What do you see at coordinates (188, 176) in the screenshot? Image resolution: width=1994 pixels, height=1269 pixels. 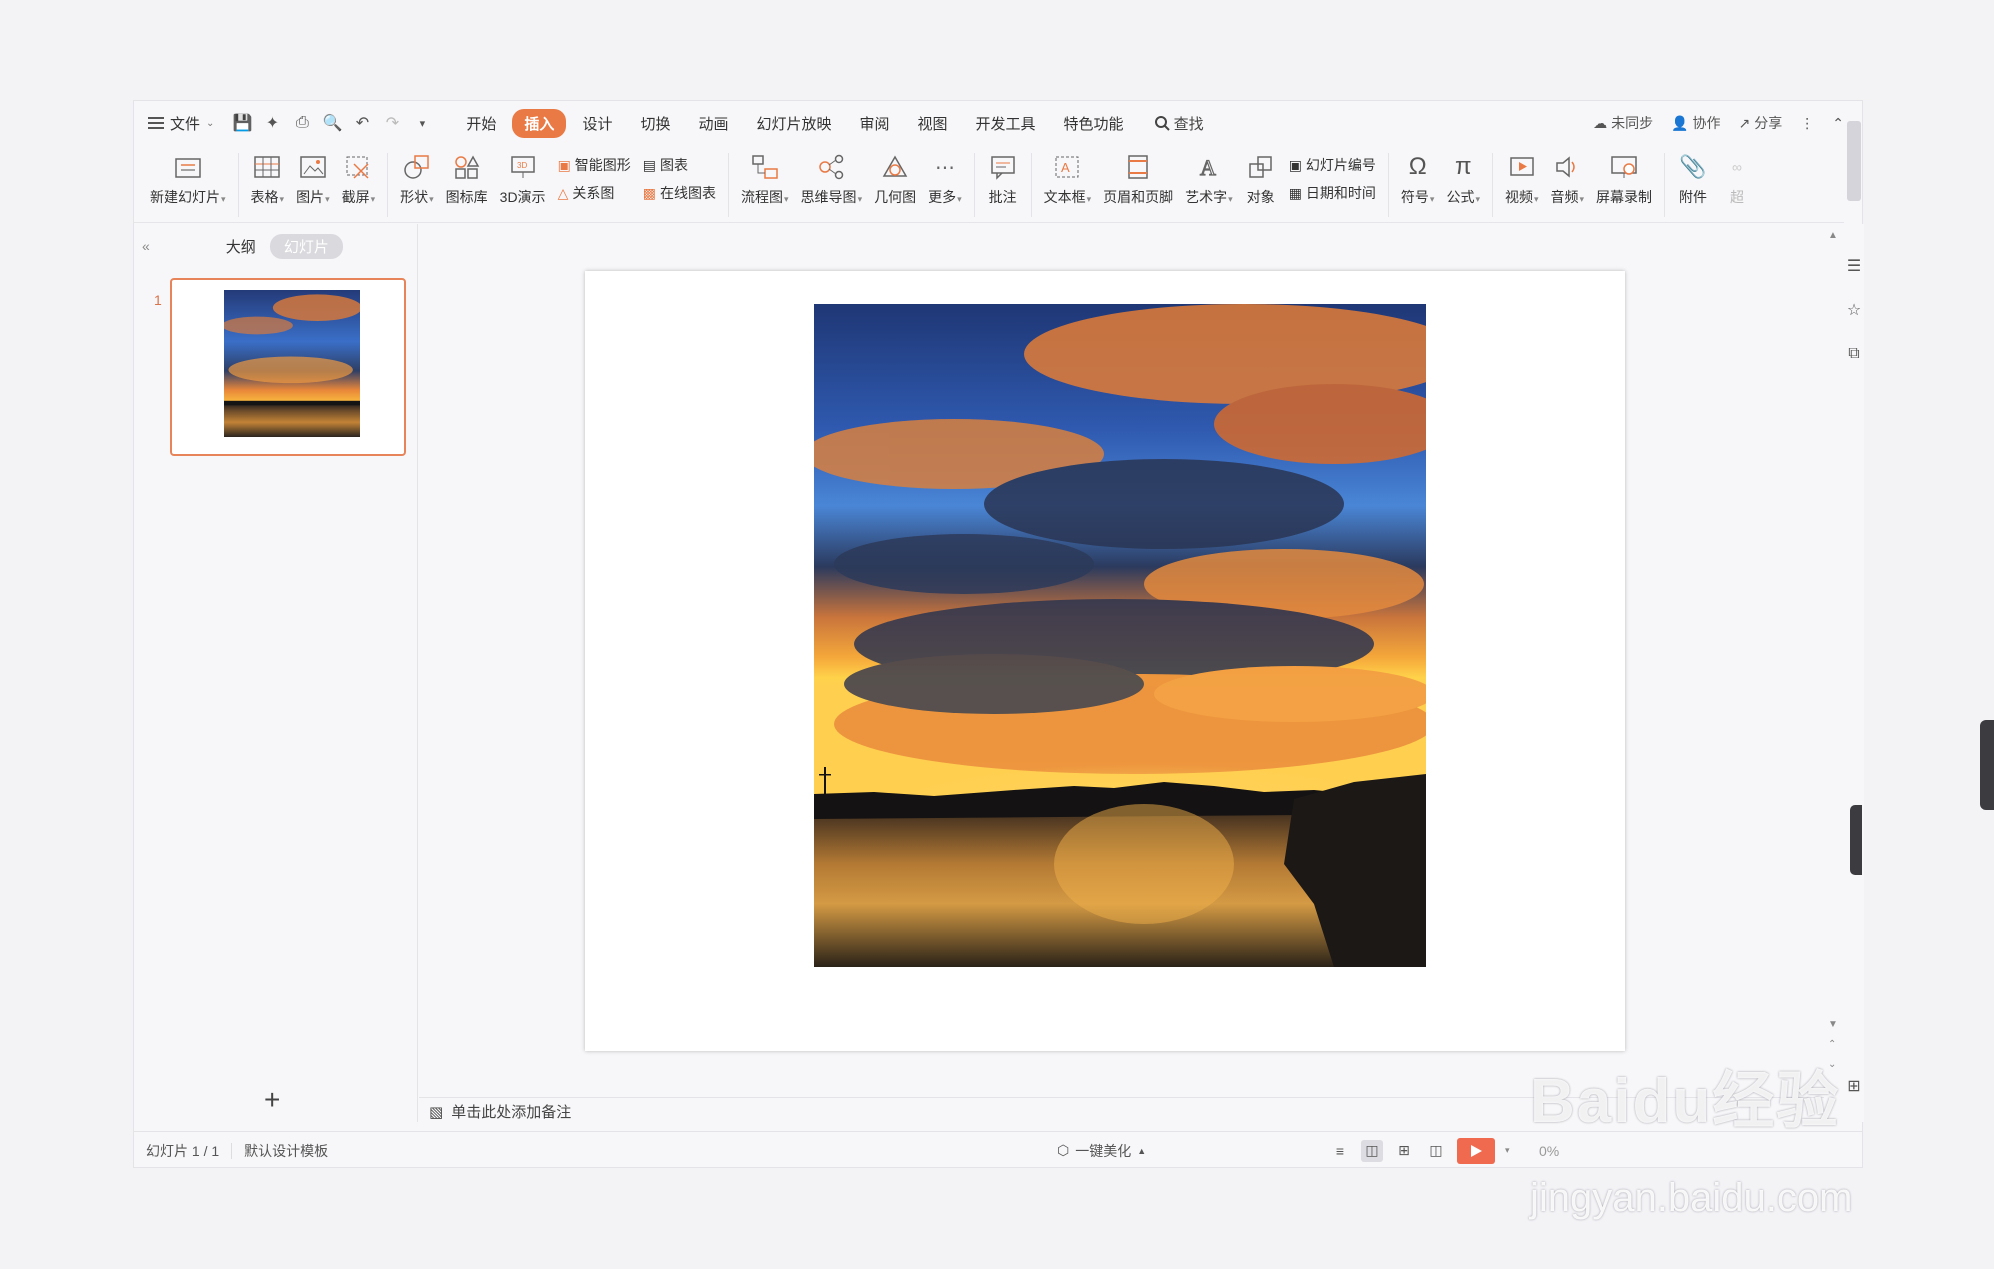 I see `new-slide-button: 新建幻灯片▾` at bounding box center [188, 176].